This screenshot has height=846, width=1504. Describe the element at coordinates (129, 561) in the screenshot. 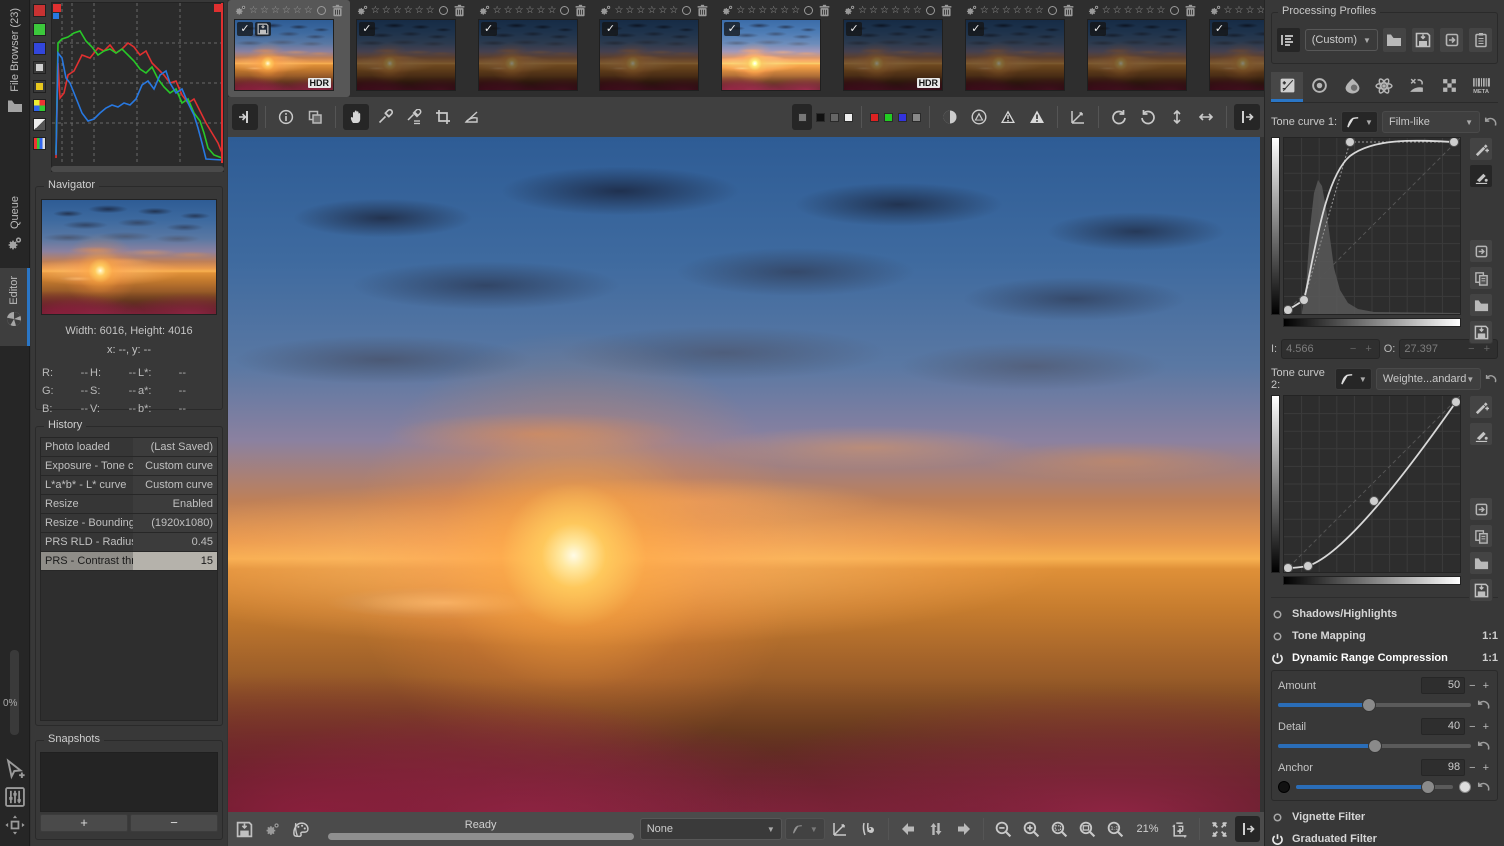

I see `history-row-selected: PRS - Contrast thr...15` at that location.